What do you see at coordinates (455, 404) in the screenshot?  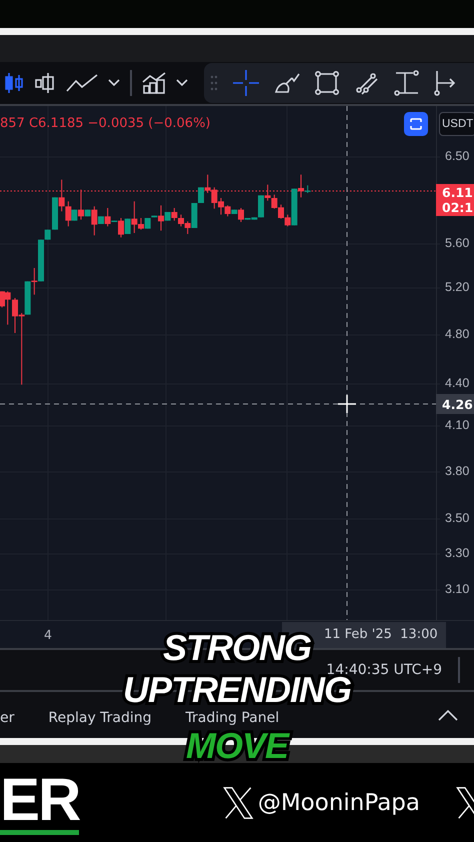 I see `crosshair-price-label: 4.26` at bounding box center [455, 404].